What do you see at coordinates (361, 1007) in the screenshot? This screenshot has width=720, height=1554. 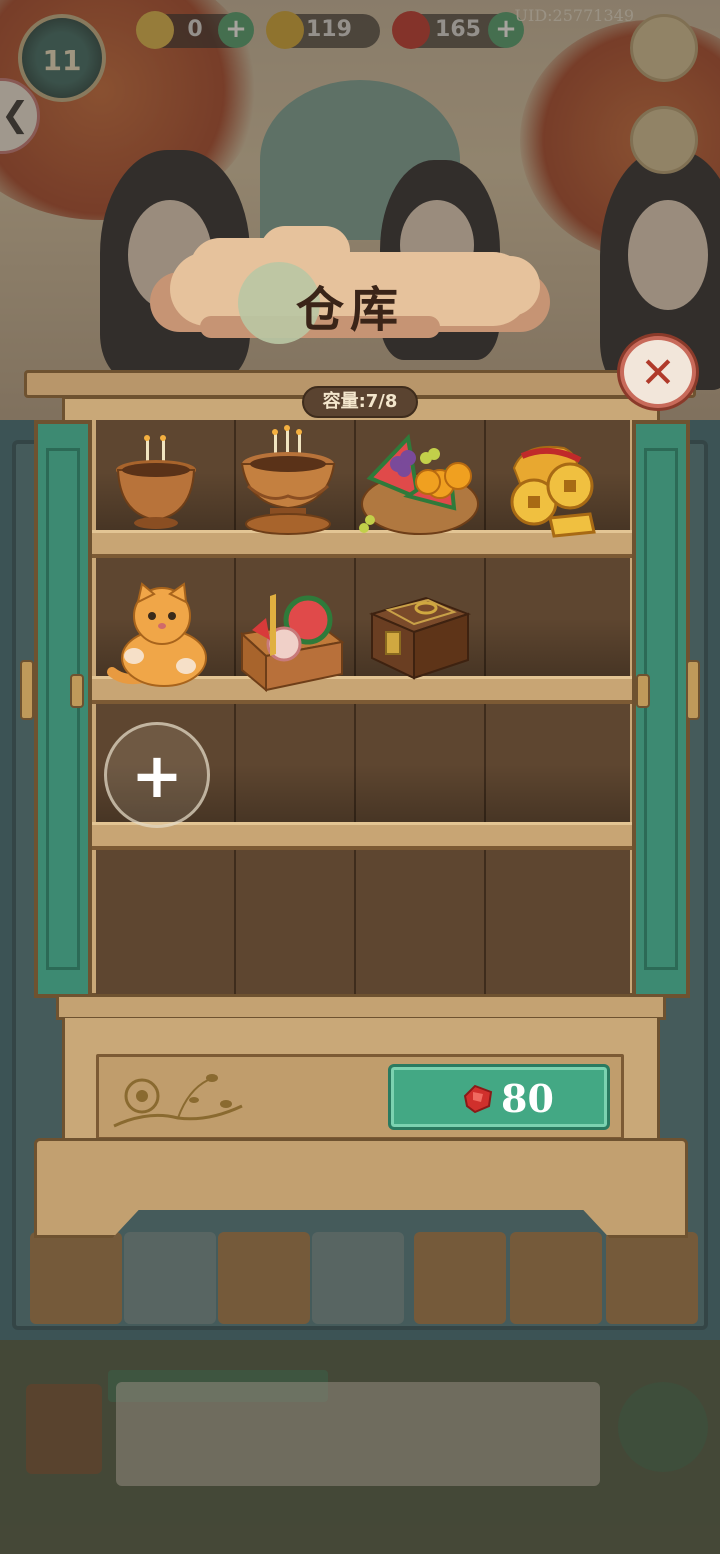 I see `cabinet-base-ledge` at bounding box center [361, 1007].